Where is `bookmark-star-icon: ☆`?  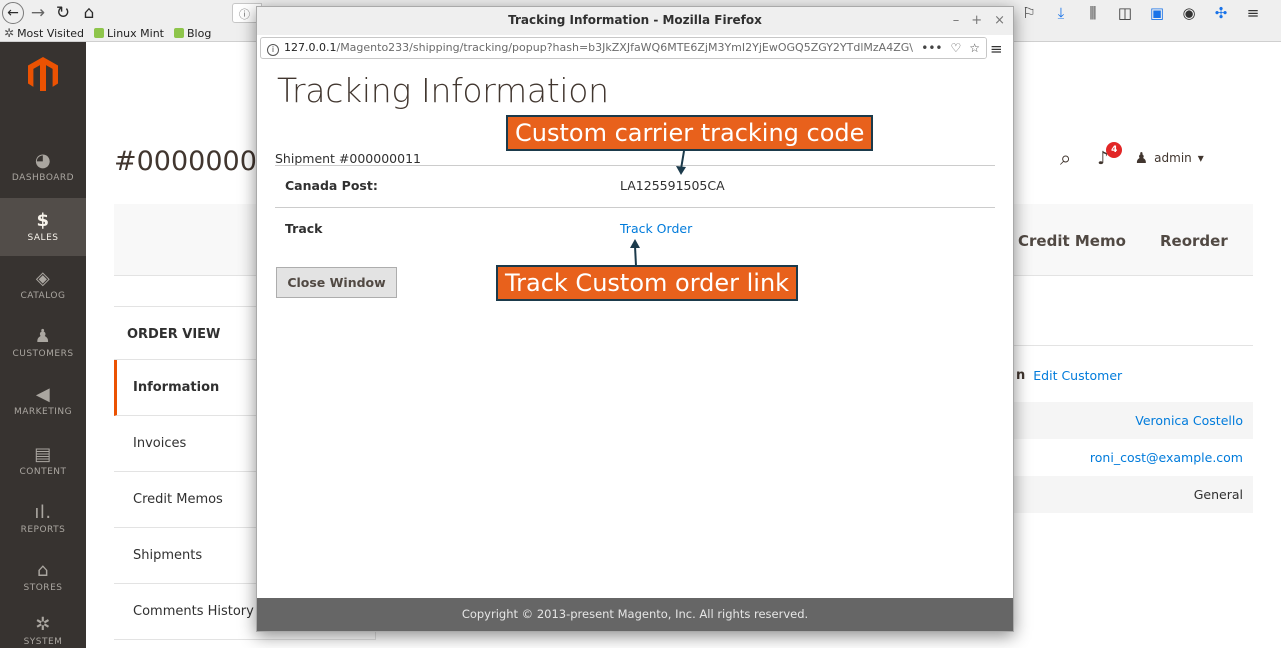 bookmark-star-icon: ☆ is located at coordinates (974, 48).